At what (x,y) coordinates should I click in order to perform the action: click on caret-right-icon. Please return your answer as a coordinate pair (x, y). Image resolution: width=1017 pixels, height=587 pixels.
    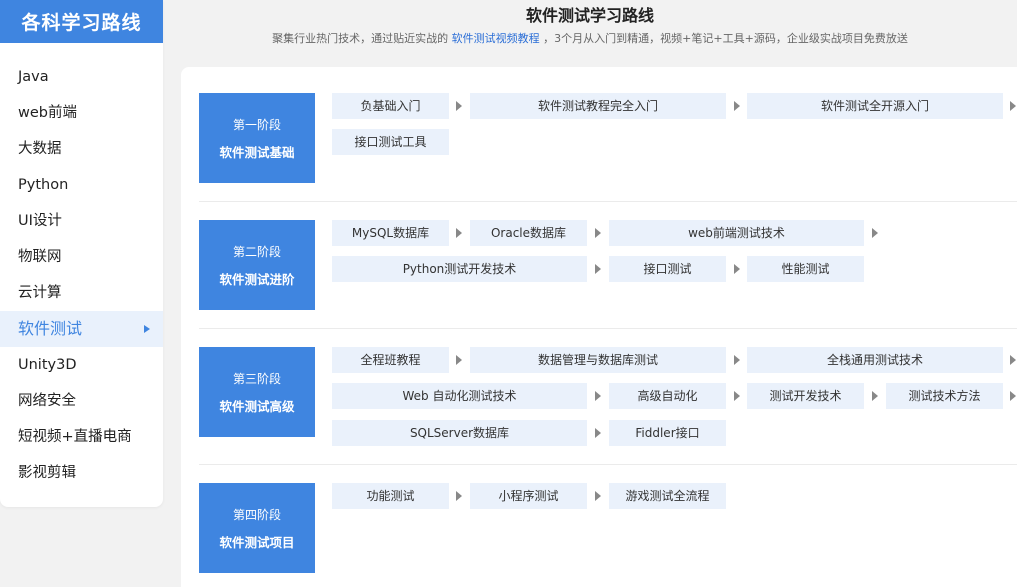
    Looking at the image, I should click on (147, 329).